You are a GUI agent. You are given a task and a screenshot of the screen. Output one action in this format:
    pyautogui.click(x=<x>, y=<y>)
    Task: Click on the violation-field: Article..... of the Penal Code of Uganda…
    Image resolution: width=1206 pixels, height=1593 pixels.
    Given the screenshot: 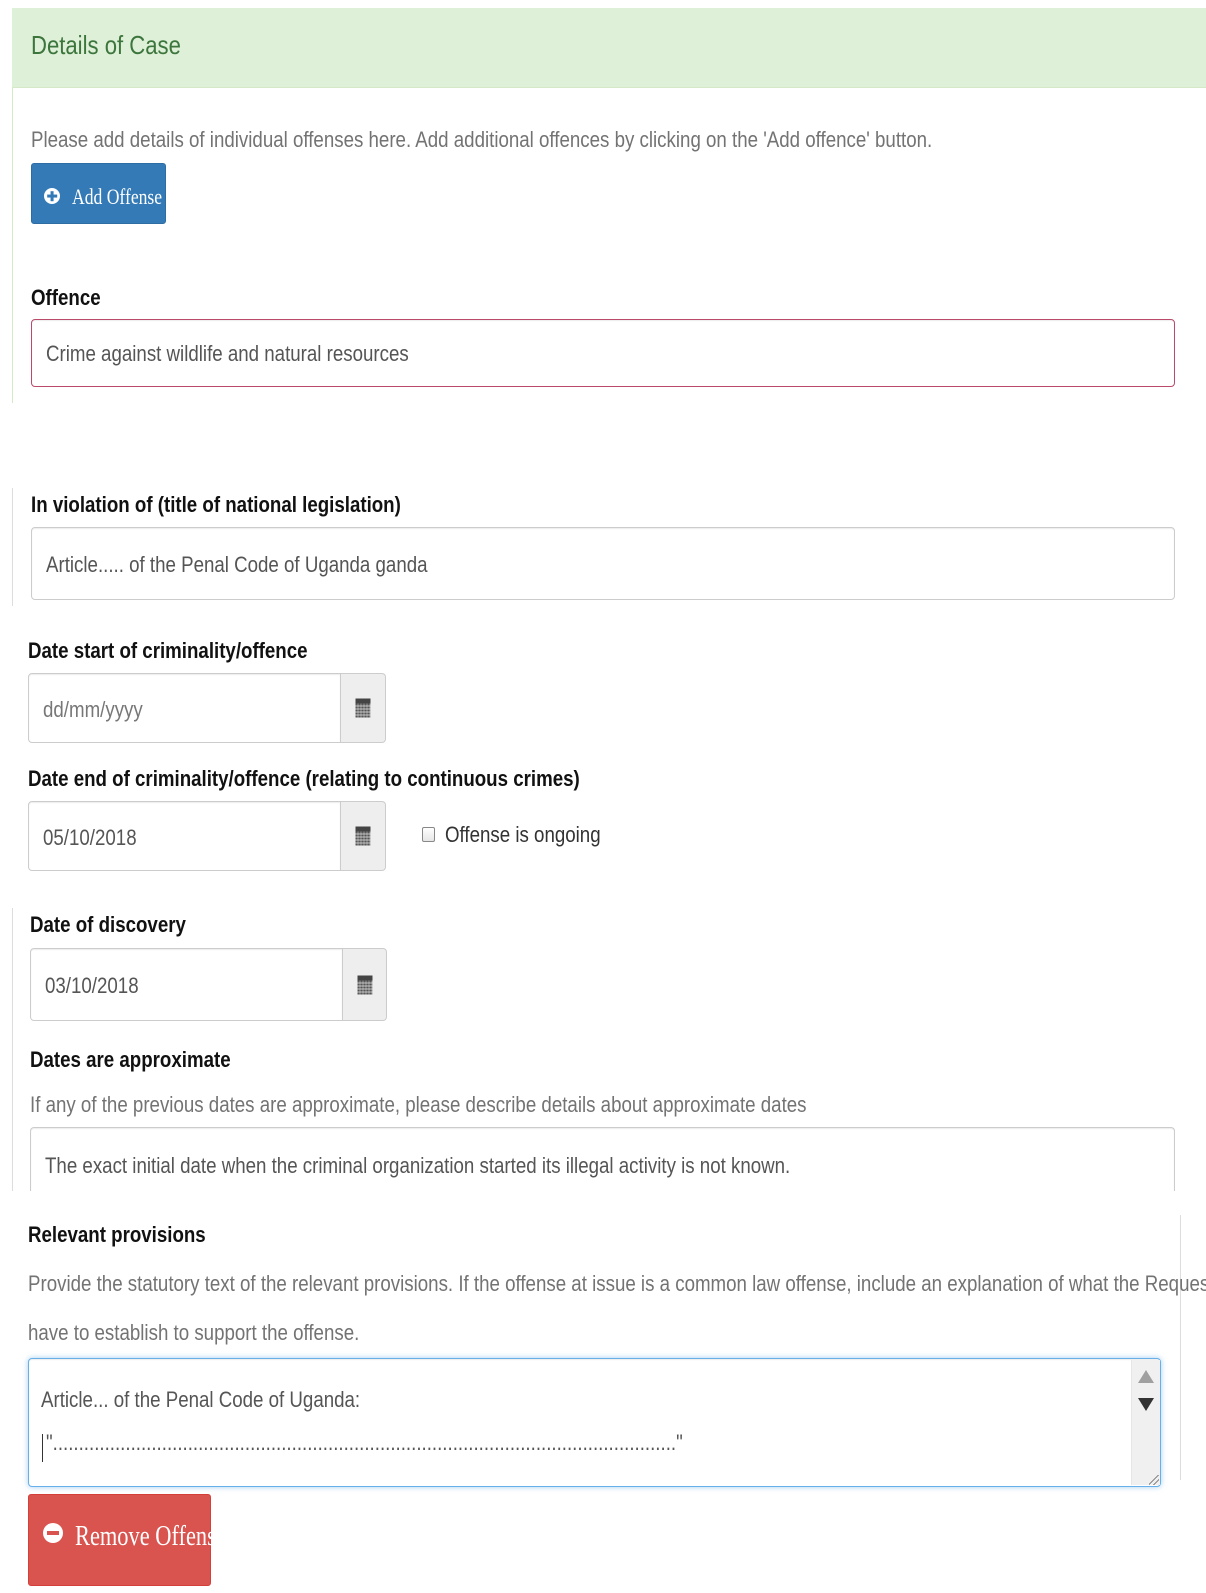 What is the action you would take?
    pyautogui.click(x=603, y=563)
    